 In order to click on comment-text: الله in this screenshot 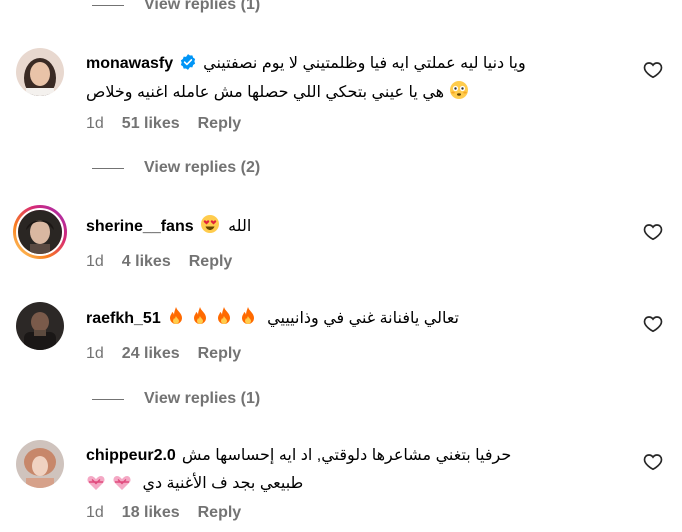, I will do `click(240, 226)`.